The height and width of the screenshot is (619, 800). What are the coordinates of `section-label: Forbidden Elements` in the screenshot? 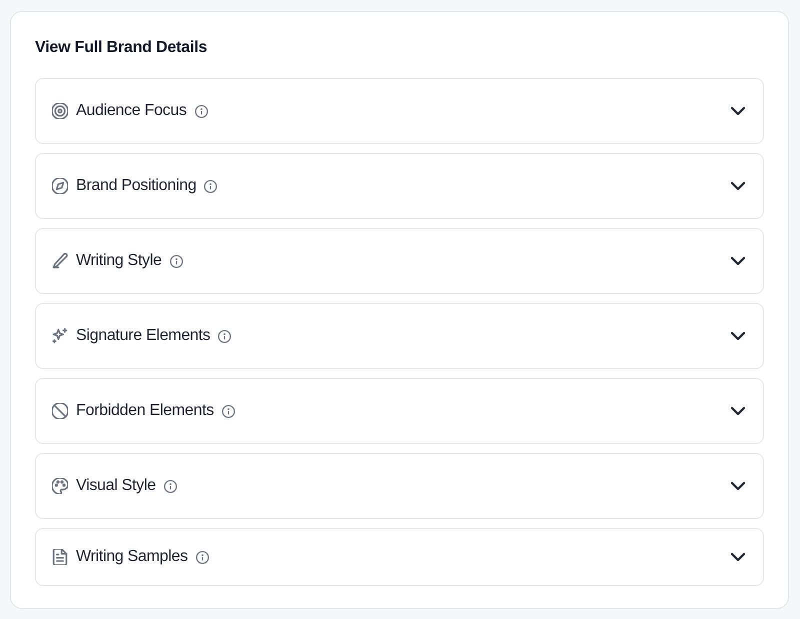 It's located at (145, 411).